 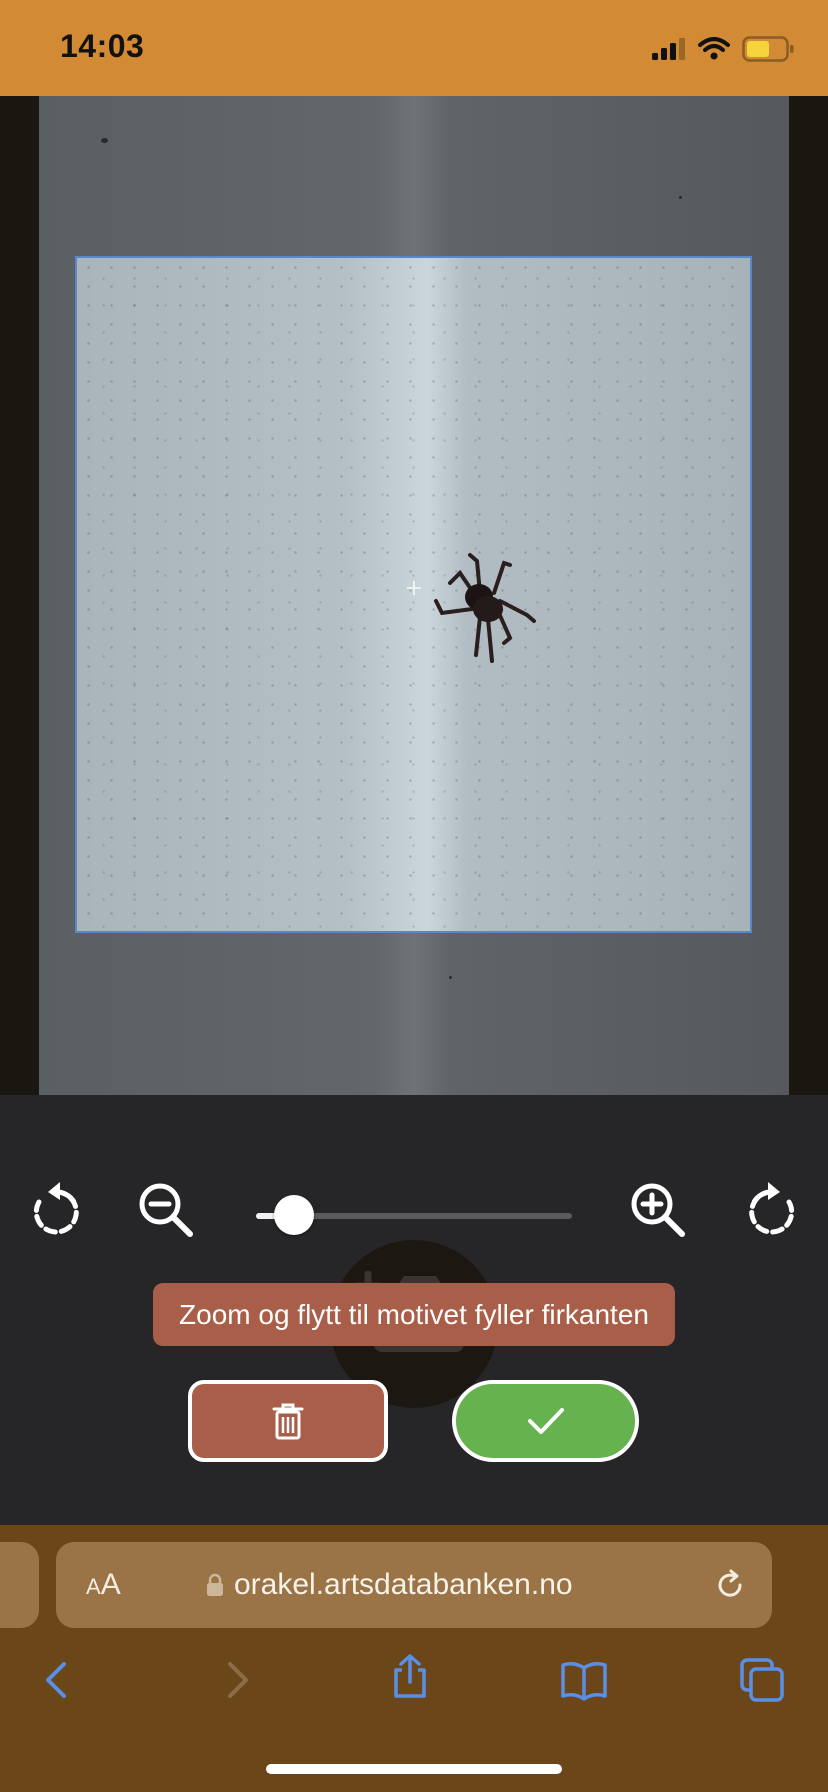 I want to click on url-text: orakel.artsdatabanken.no, so click(x=403, y=1584).